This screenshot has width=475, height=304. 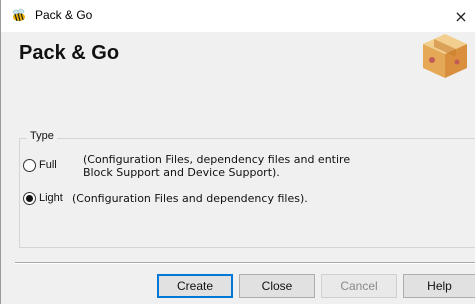 I want to click on bee-app-icon, so click(x=18, y=15).